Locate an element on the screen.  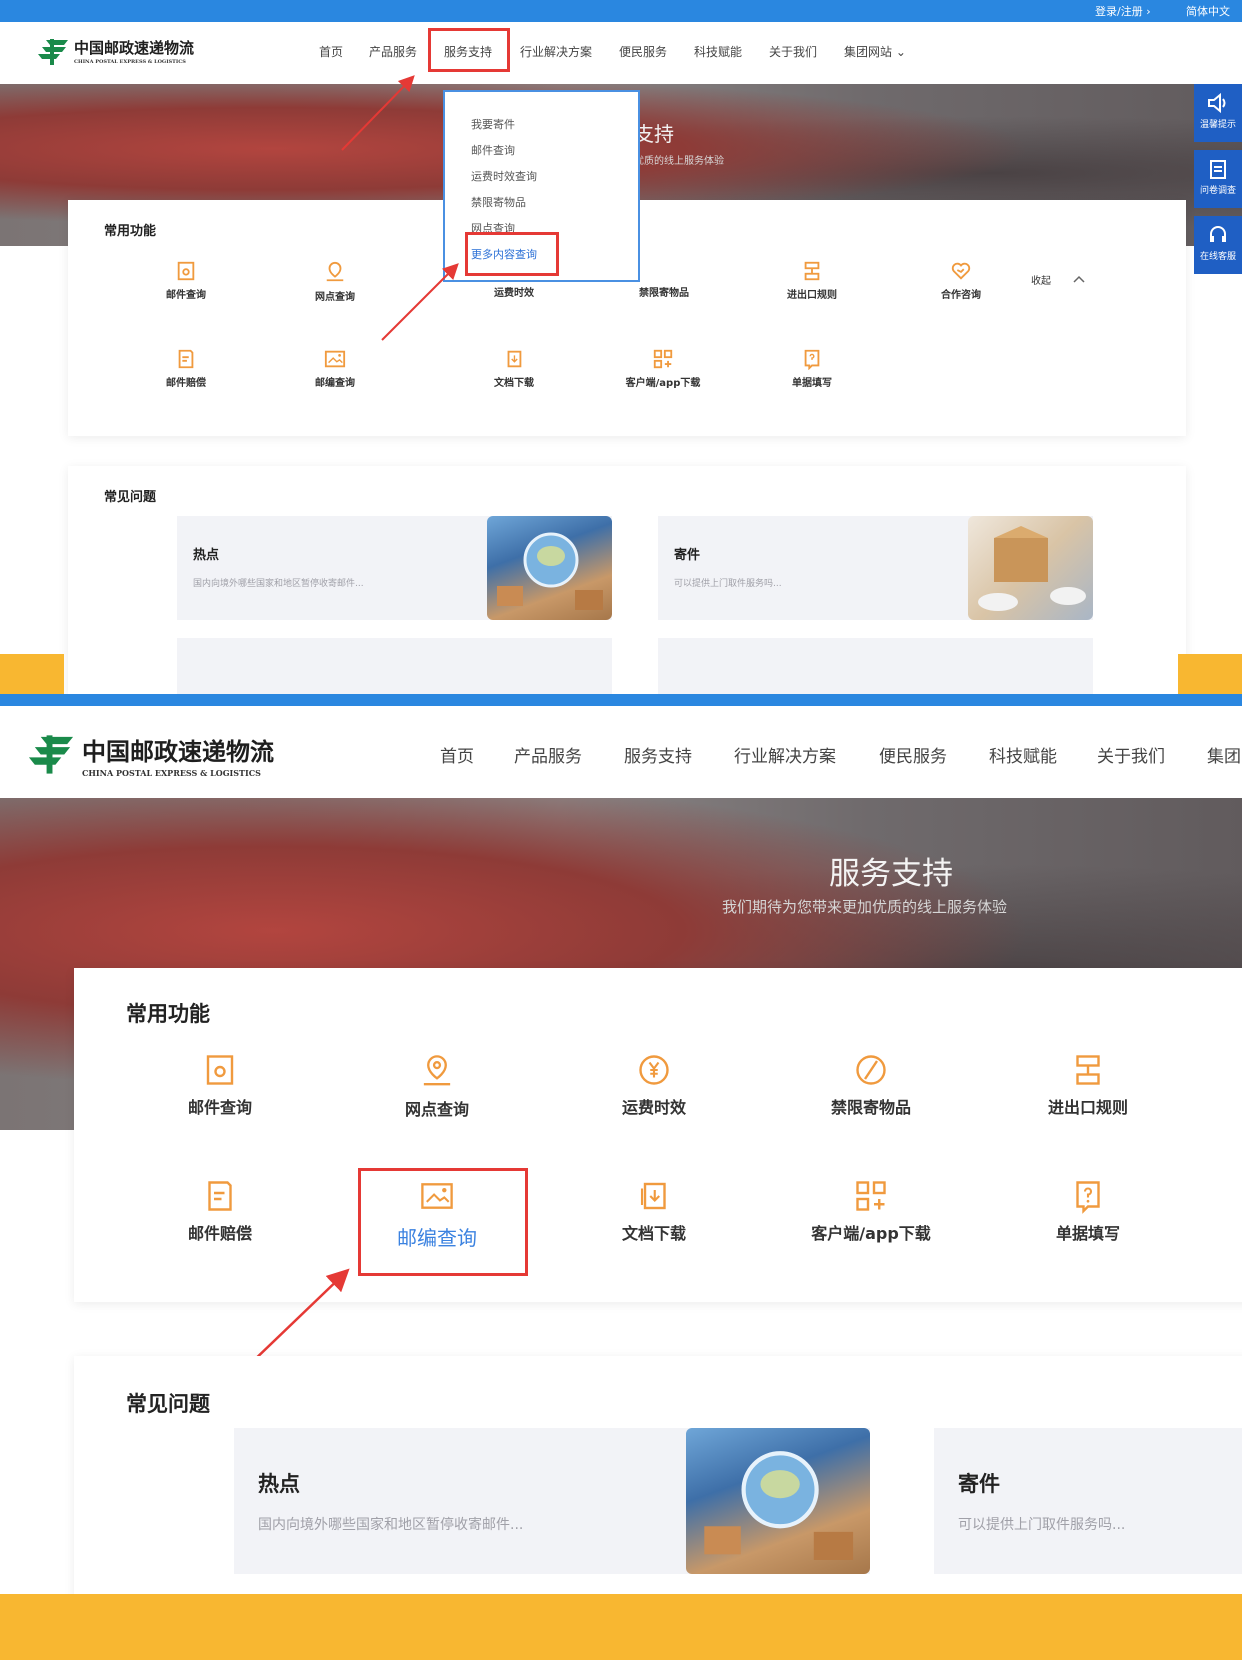
panel-divider is located at coordinates (621, 700).